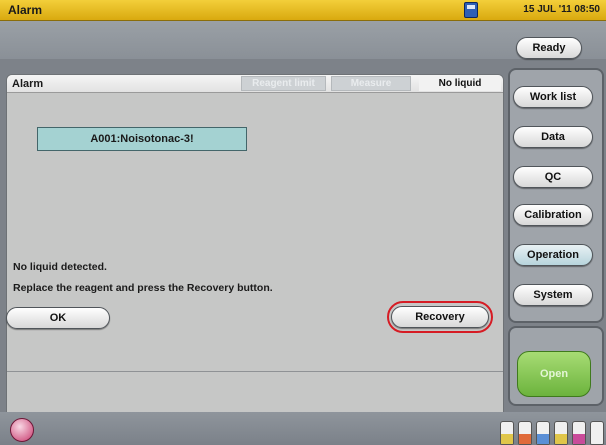 This screenshot has width=606, height=445. Describe the element at coordinates (553, 97) in the screenshot. I see `sidebar-item-work-list: Work list` at that location.